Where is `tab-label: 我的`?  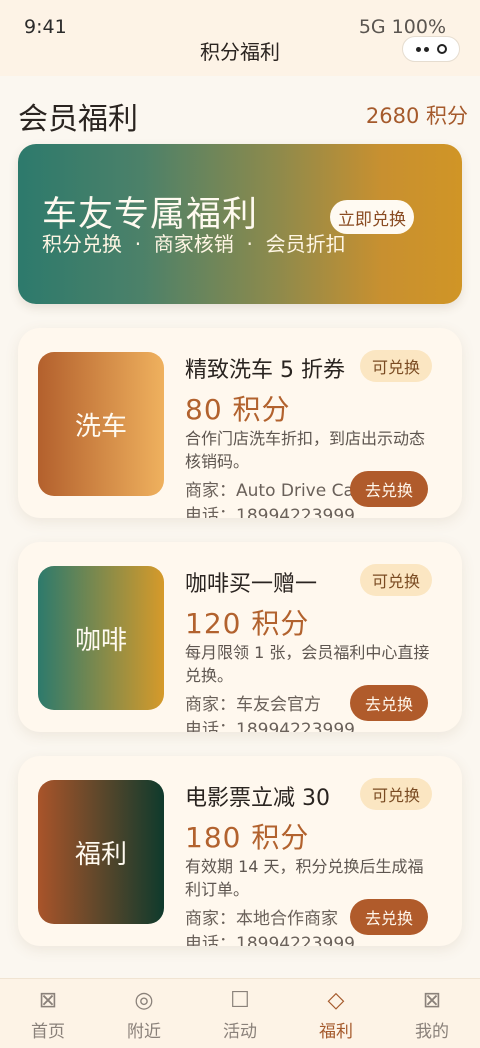
tab-label: 我的 is located at coordinates (432, 1032).